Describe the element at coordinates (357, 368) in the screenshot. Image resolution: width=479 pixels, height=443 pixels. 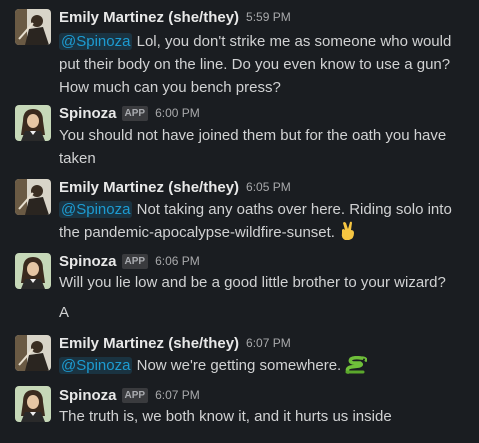
I see `snake-emoji` at that location.